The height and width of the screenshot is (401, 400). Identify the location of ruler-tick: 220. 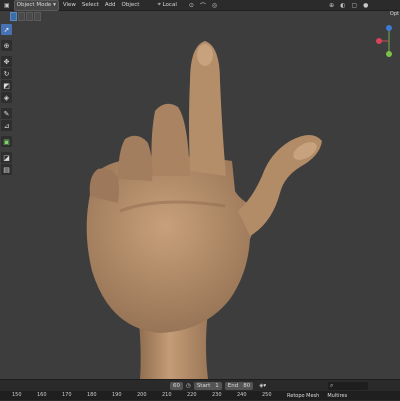
(192, 395).